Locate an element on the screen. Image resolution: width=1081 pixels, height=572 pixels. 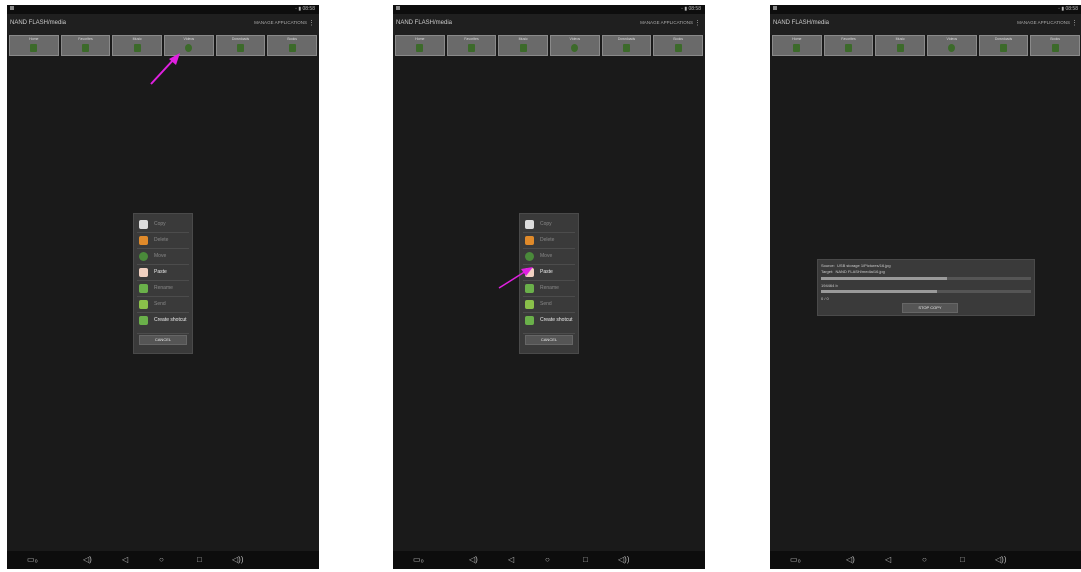
music-icon is located at coordinates (137, 48).